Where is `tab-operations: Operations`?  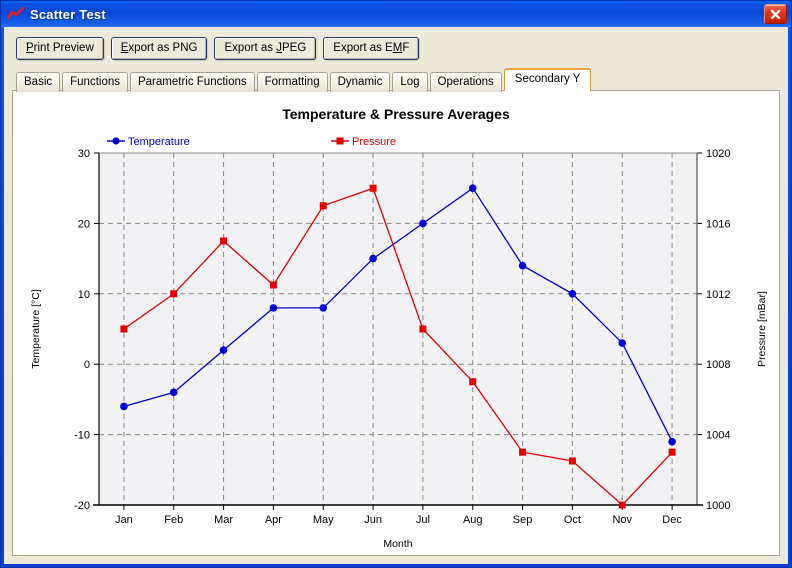
tab-operations: Operations is located at coordinates (465, 82).